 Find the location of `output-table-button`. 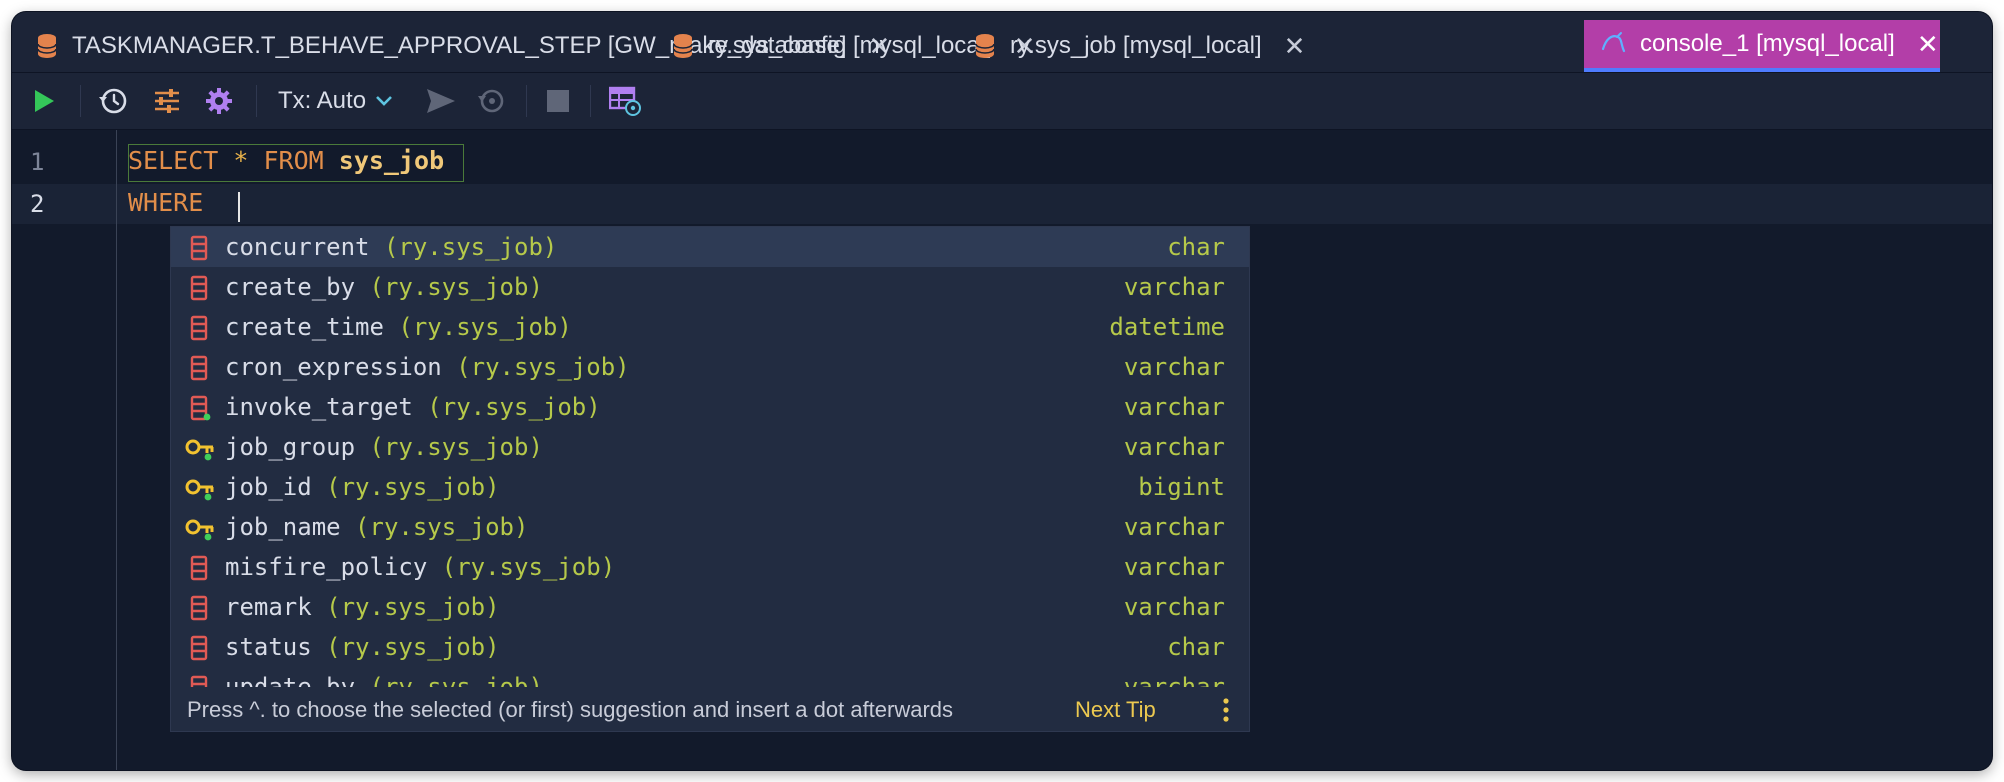

output-table-button is located at coordinates (625, 101).